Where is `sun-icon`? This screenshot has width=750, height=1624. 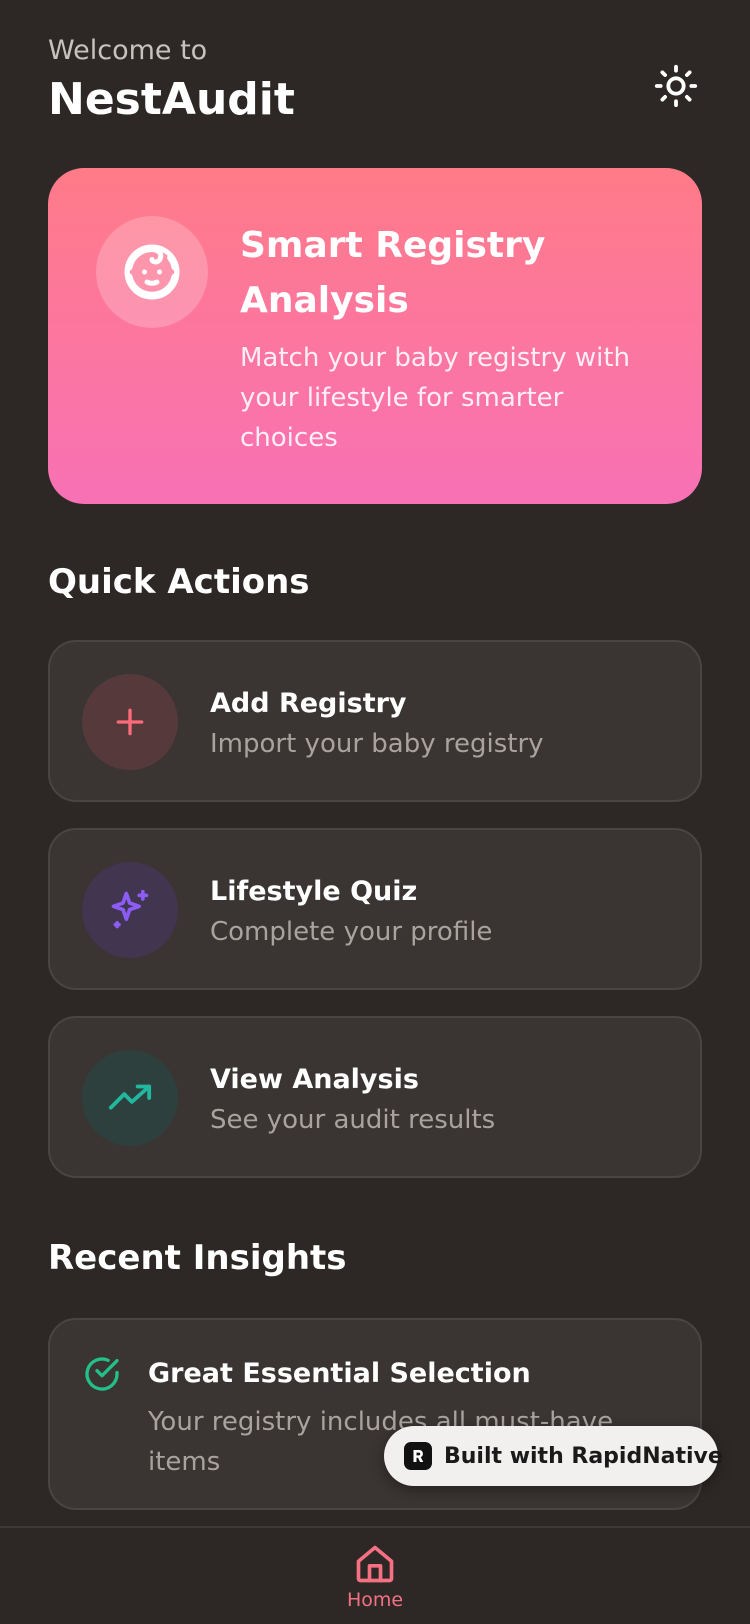 sun-icon is located at coordinates (676, 86).